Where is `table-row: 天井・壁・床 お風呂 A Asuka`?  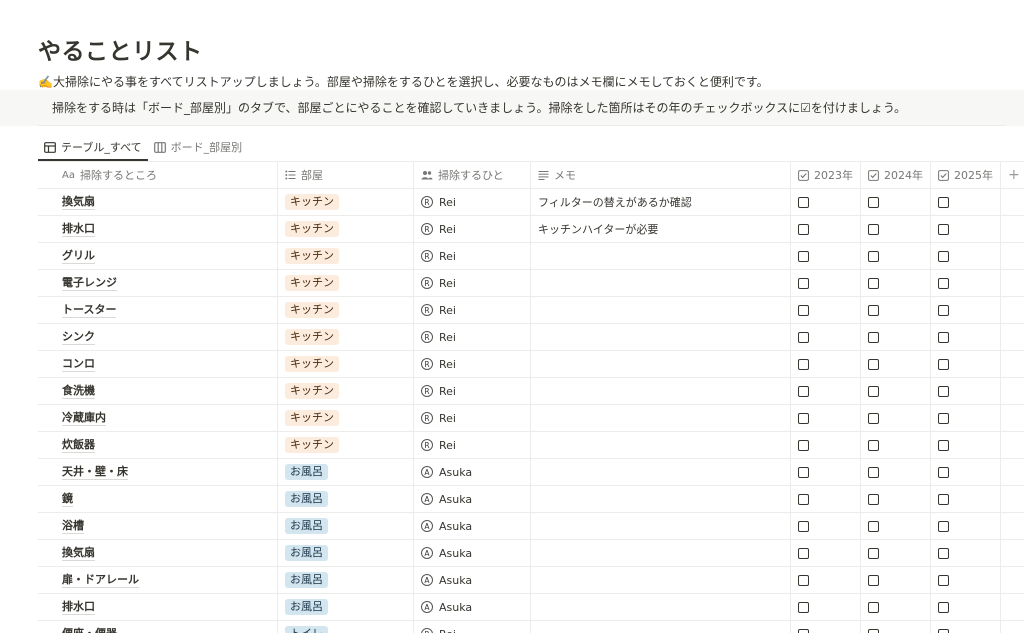
table-row: 天井・壁・床 お風呂 A Asuka is located at coordinates (531, 472).